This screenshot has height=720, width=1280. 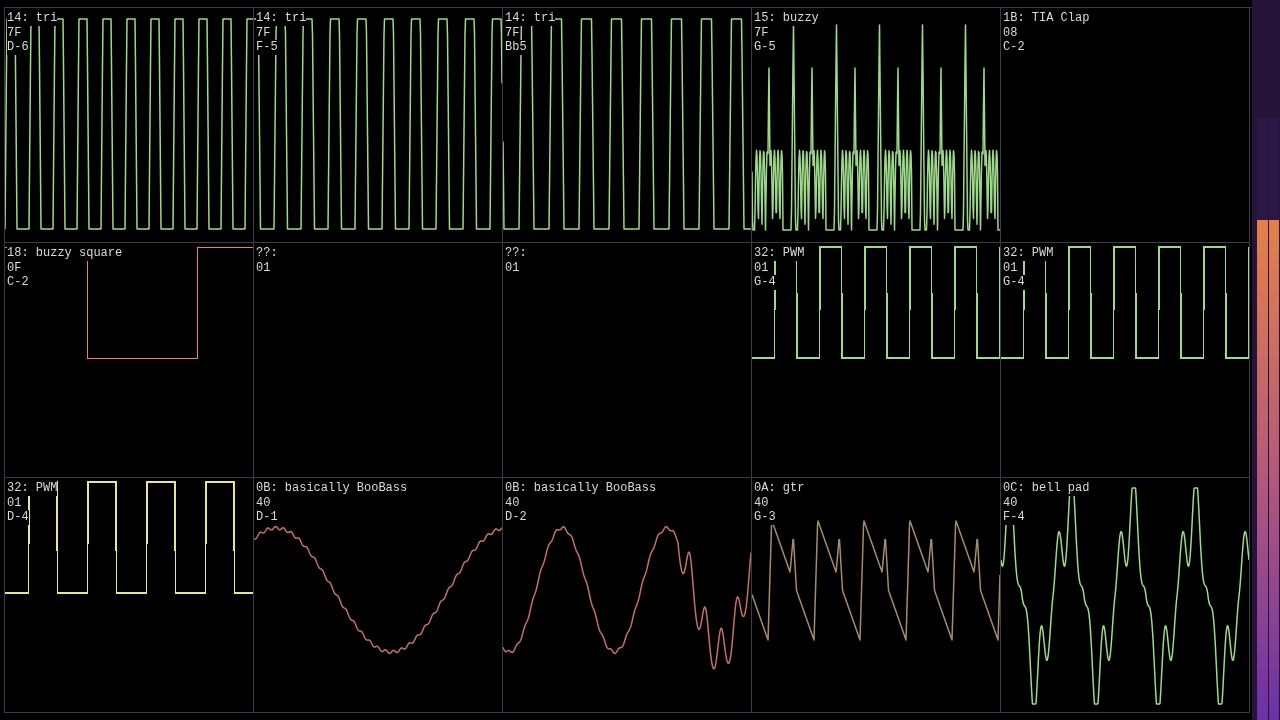 What do you see at coordinates (18, 517) in the screenshot?
I see `channel-note: D-4` at bounding box center [18, 517].